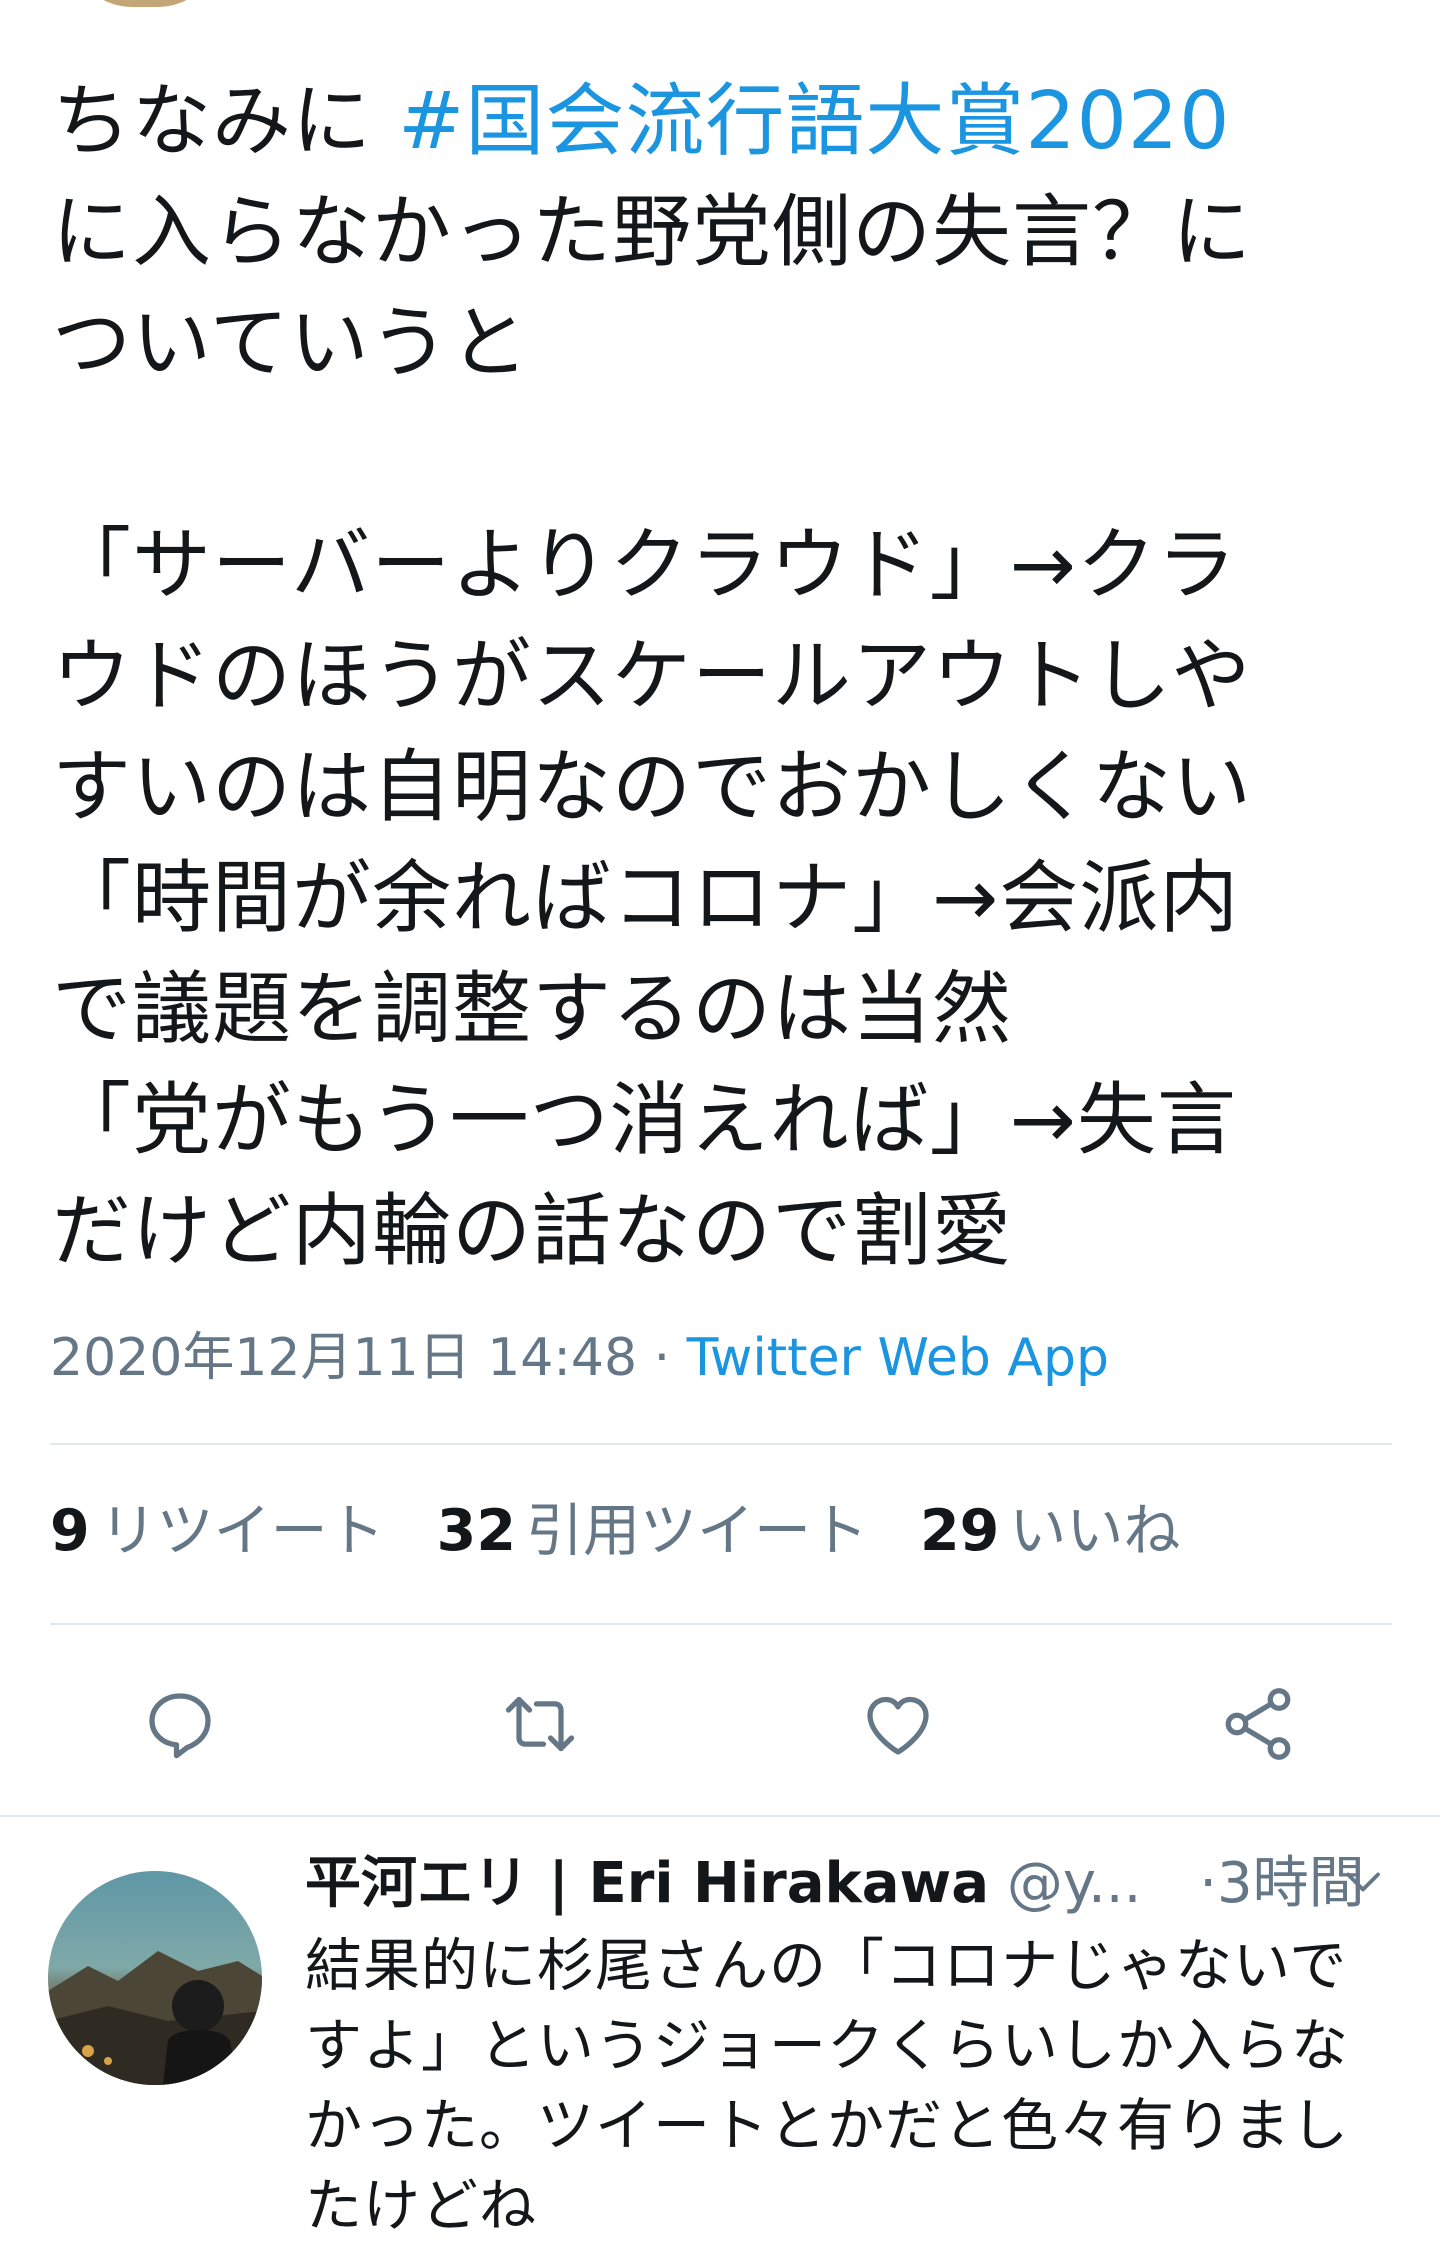 The image size is (1440, 2265). What do you see at coordinates (814, 121) in the screenshot?
I see `hashtag-link: #国会流行語大賞2020` at bounding box center [814, 121].